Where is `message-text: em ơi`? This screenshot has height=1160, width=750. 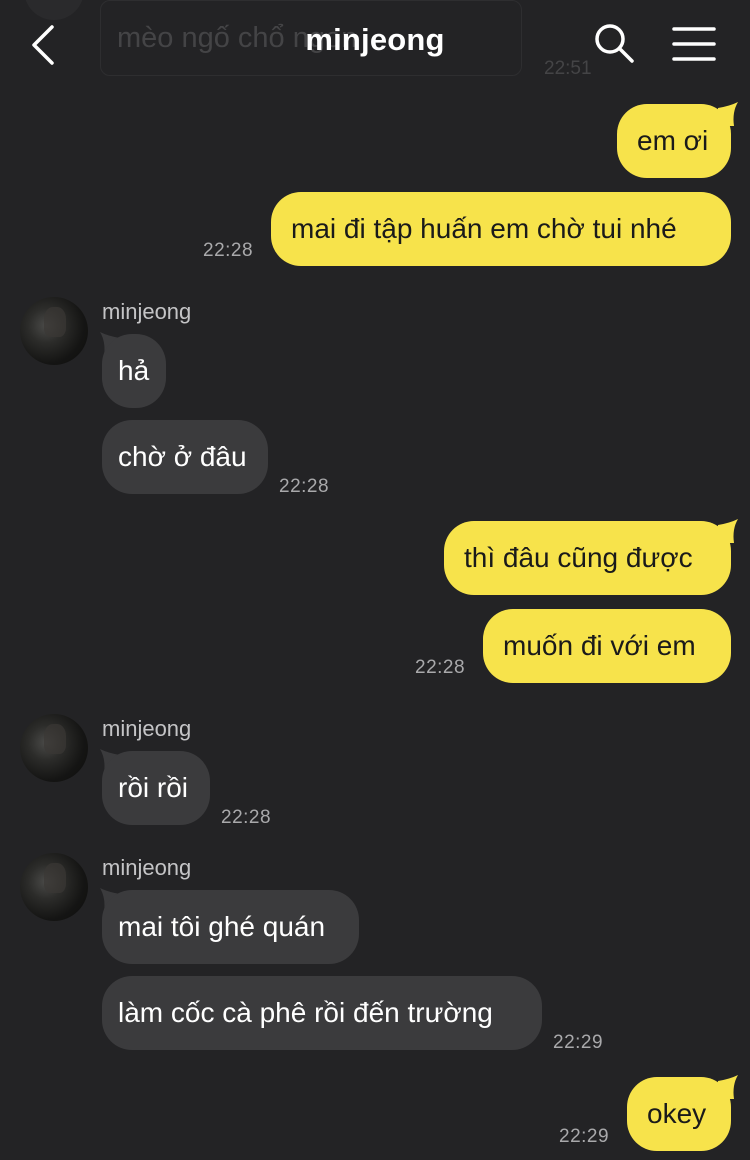 message-text: em ơi is located at coordinates (673, 140).